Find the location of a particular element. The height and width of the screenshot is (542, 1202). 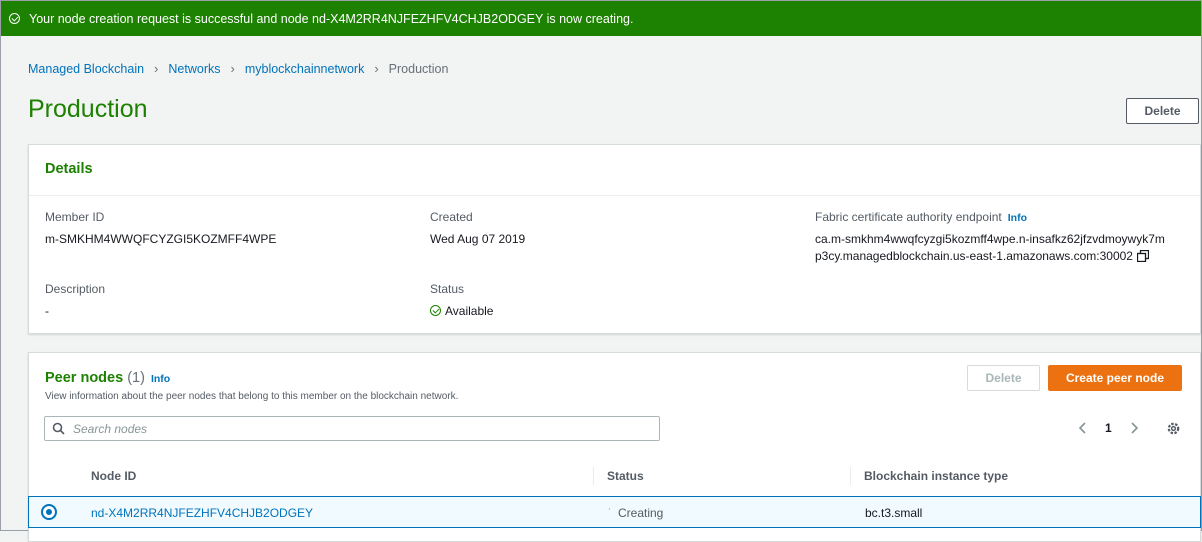

page-number: 1 is located at coordinates (1108, 428).